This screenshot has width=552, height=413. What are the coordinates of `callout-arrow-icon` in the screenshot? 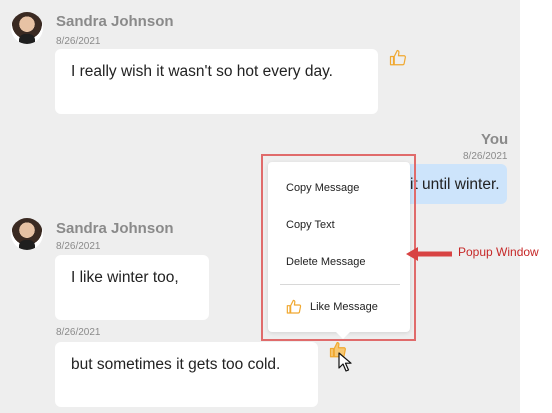 It's located at (429, 254).